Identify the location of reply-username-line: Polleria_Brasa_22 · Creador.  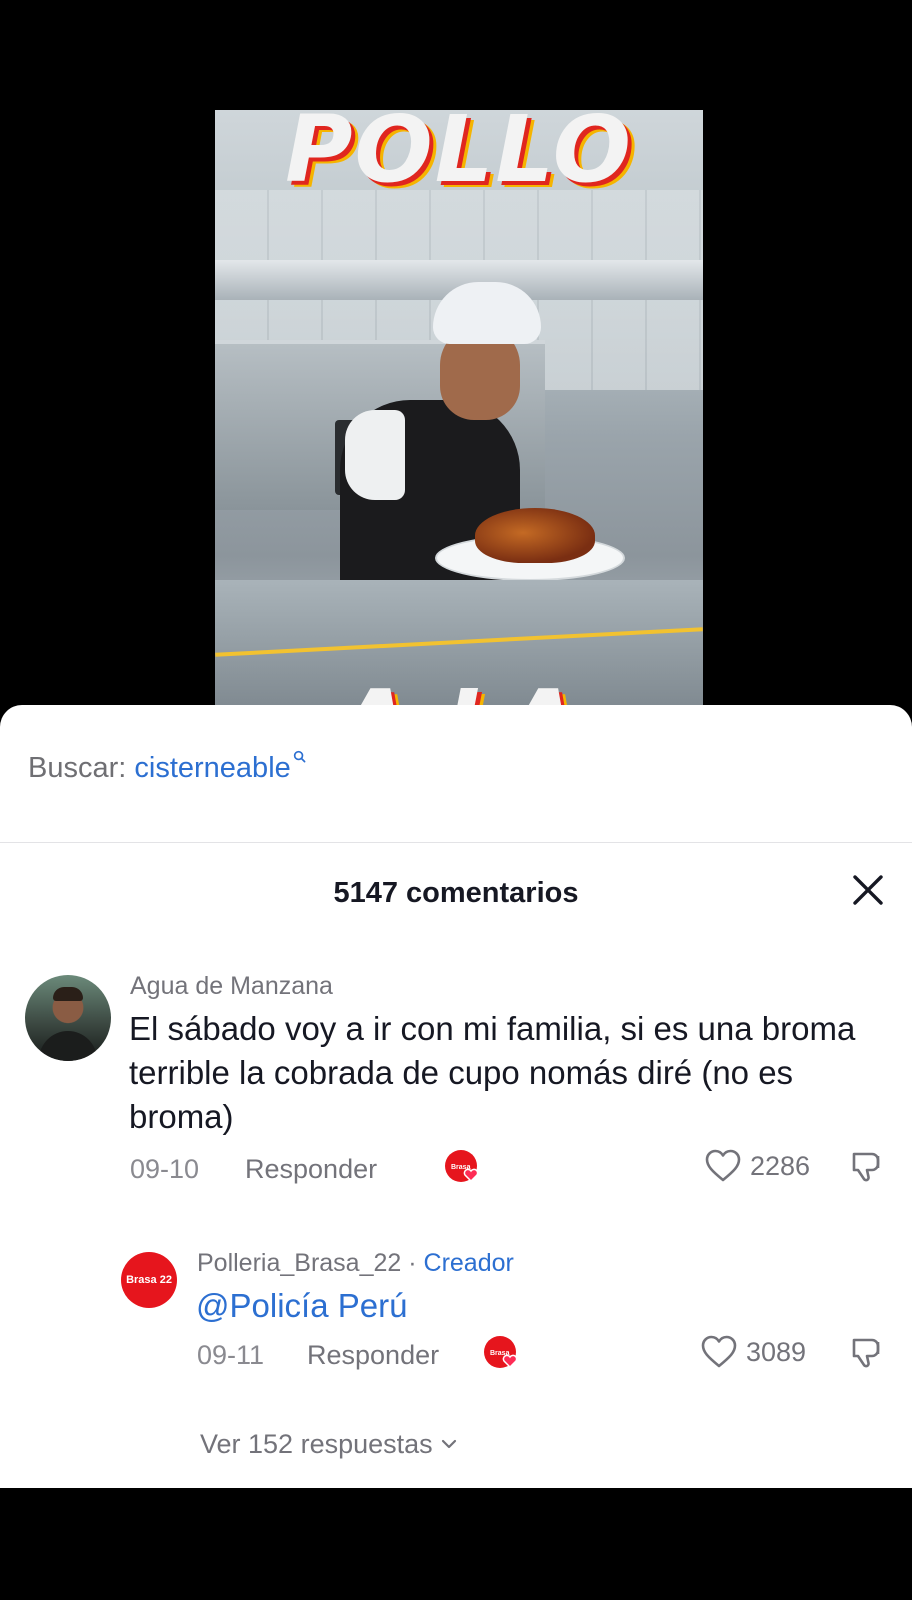
(355, 1263).